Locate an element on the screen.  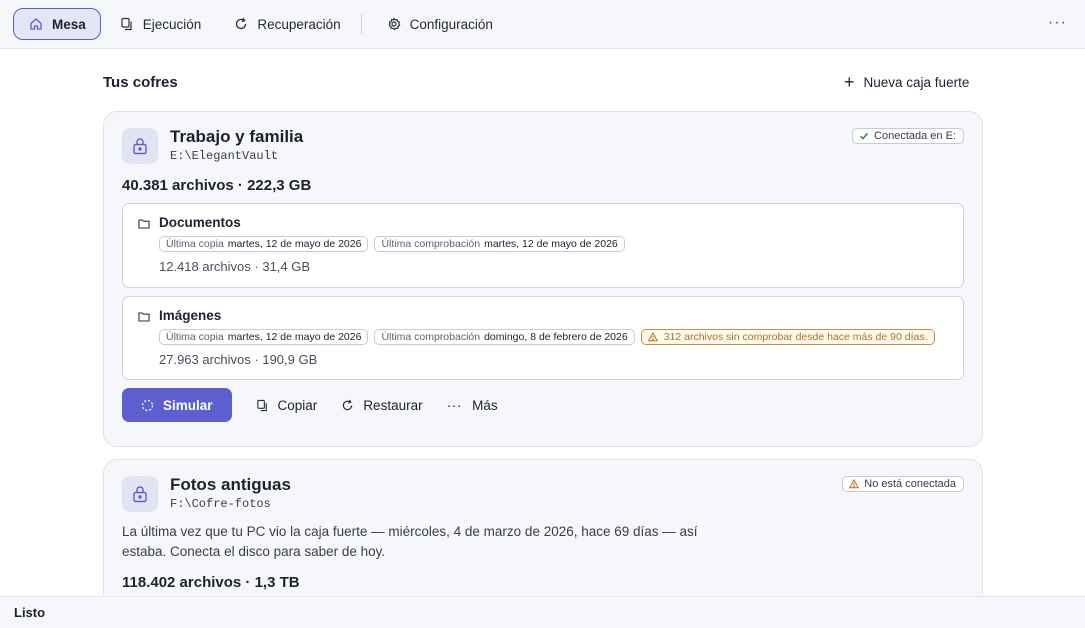
home-icon is located at coordinates (36, 24).